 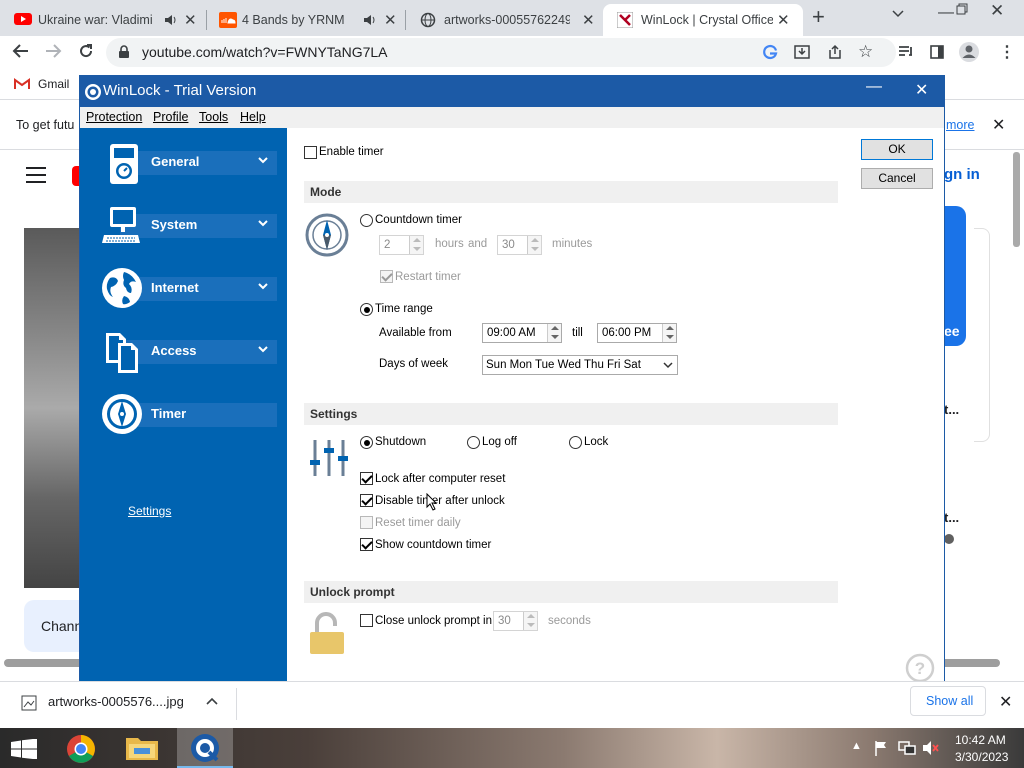 I want to click on tab-4-bands: 4 Bands by YRNM ✕, so click(x=306, y=20).